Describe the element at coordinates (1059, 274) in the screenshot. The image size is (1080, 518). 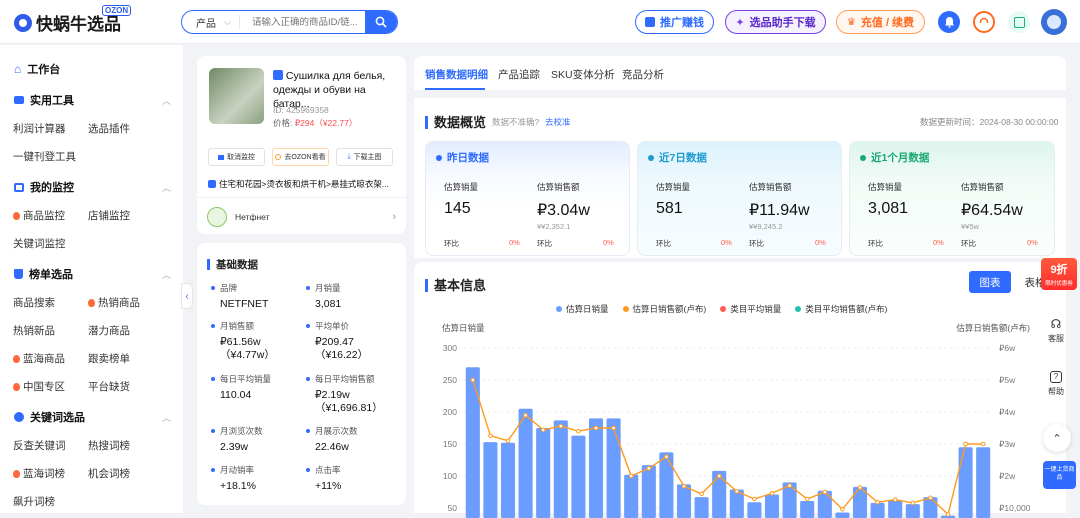
I see `discount-badge: 9折 限时优惠券` at that location.